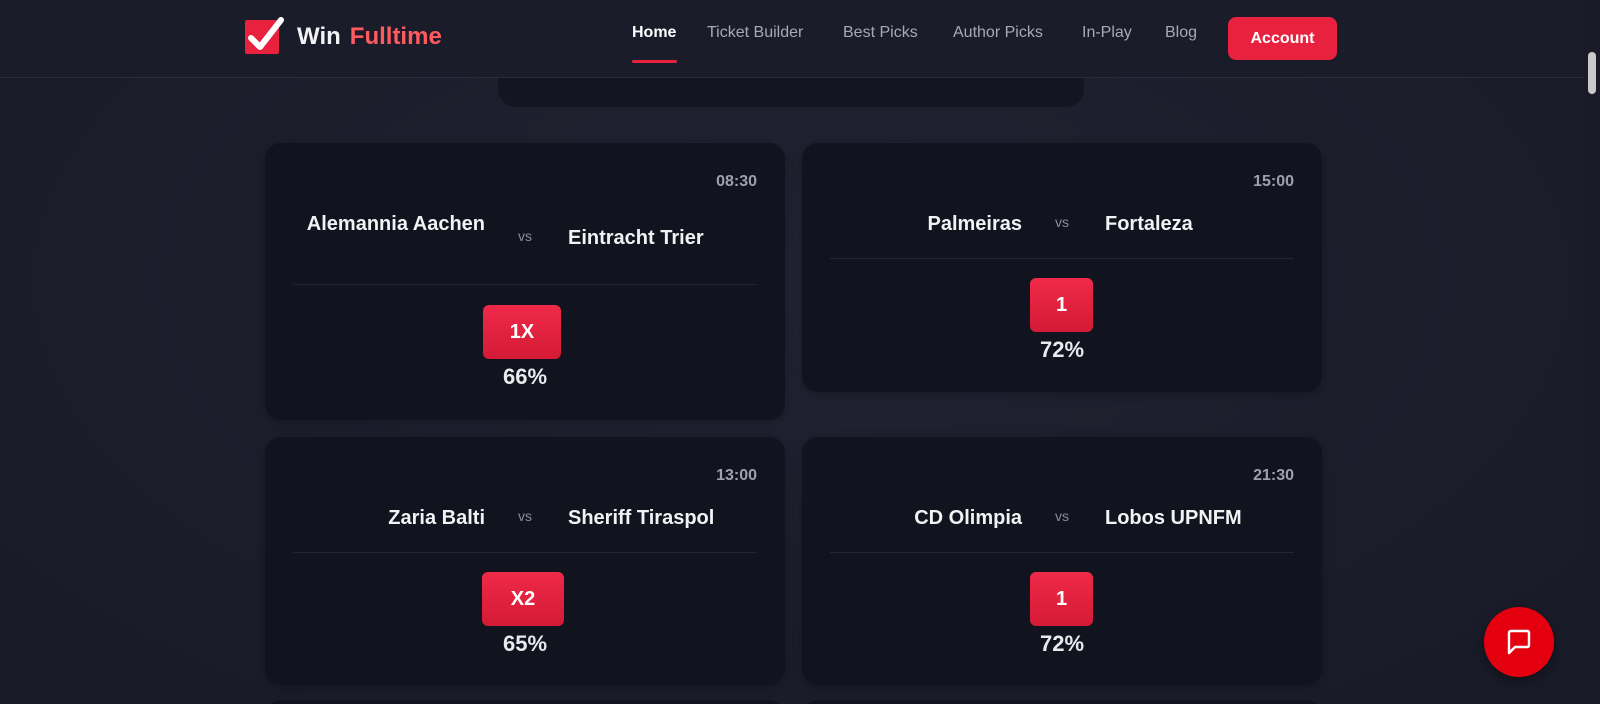 Image resolution: width=1600 pixels, height=704 pixels. Describe the element at coordinates (1149, 224) in the screenshot. I see `away-team: Fortaleza` at that location.